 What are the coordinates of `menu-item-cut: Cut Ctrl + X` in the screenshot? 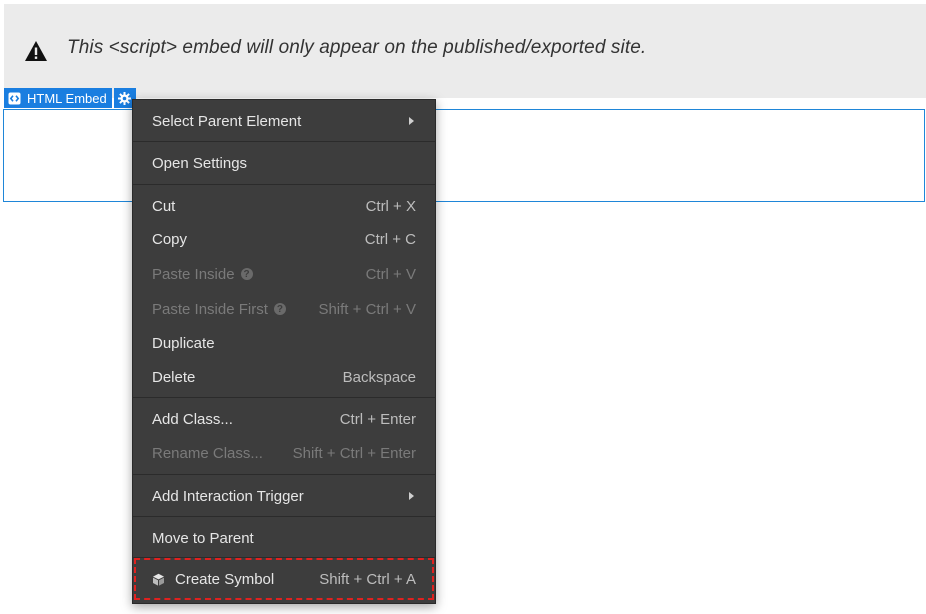 It's located at (284, 206).